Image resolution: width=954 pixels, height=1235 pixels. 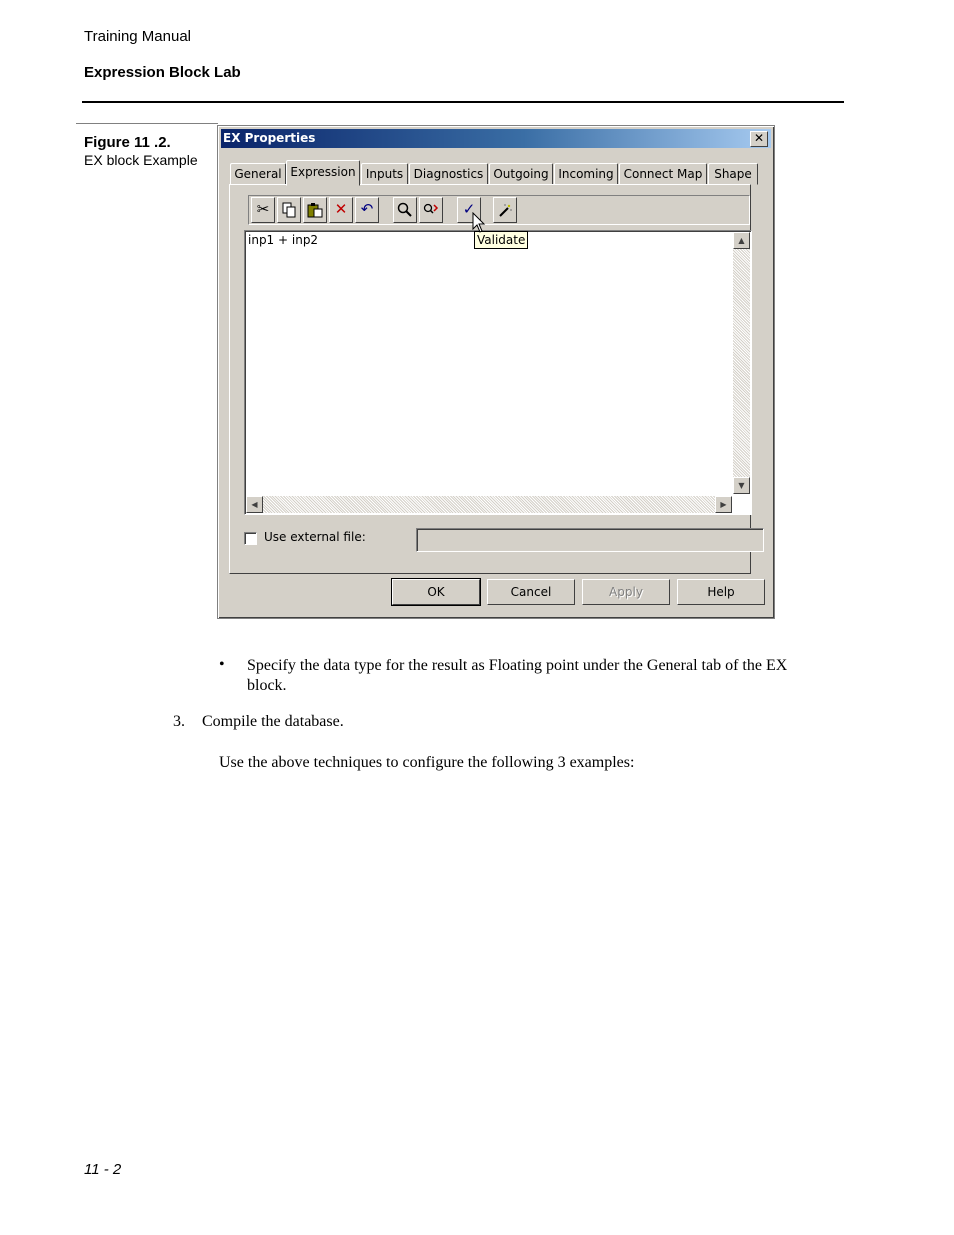 I want to click on use-external-file-checkbox, so click(x=250, y=538).